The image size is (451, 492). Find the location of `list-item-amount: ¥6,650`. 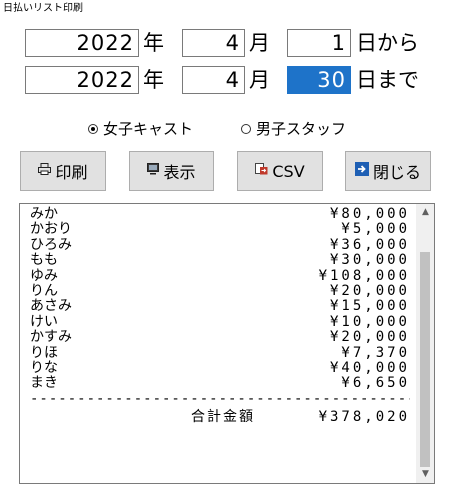

list-item-amount: ¥6,650 is located at coordinates (375, 383).